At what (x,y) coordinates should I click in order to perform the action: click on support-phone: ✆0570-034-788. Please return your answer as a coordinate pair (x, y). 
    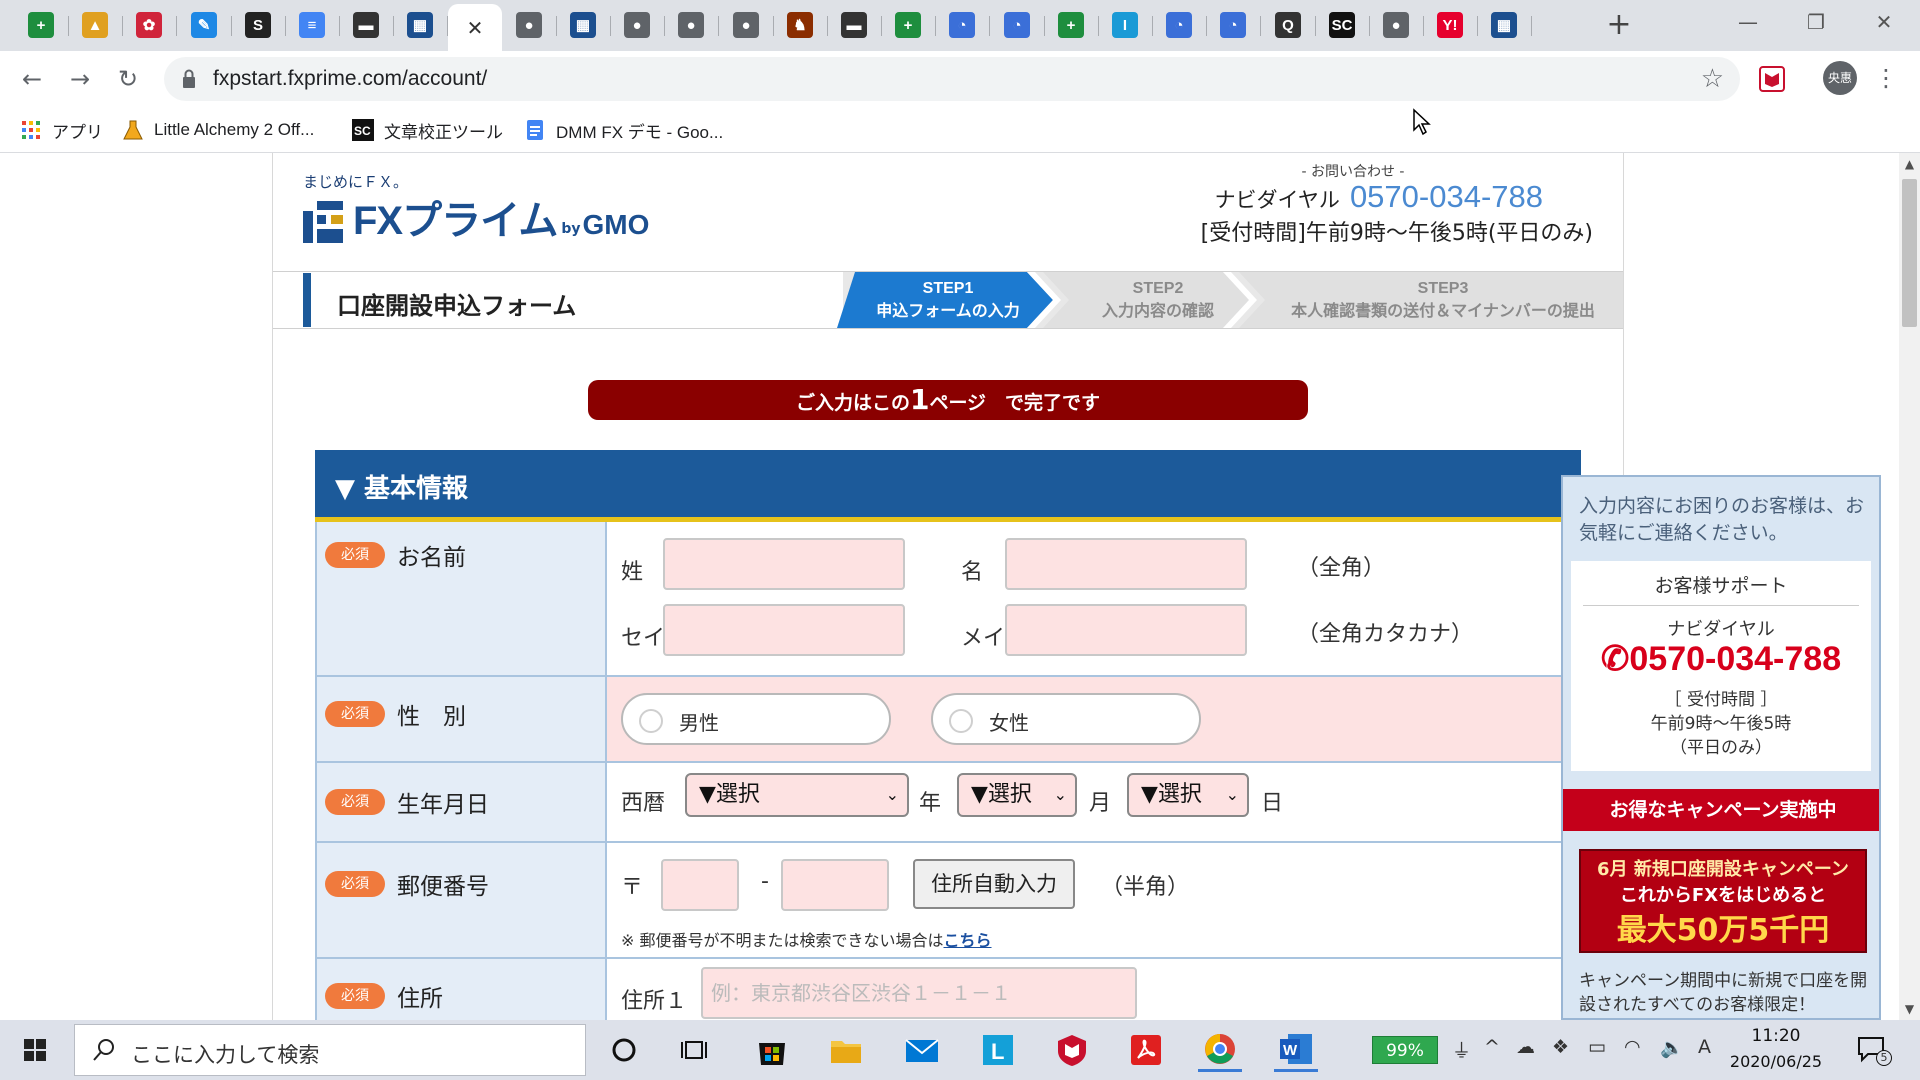
    Looking at the image, I should click on (1721, 659).